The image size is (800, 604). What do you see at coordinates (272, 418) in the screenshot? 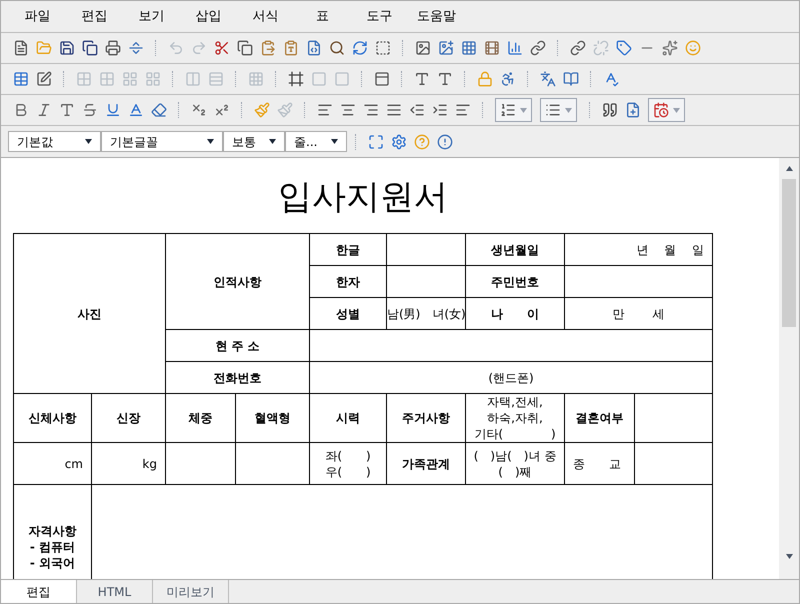
I see `form-label: 혈액형` at bounding box center [272, 418].